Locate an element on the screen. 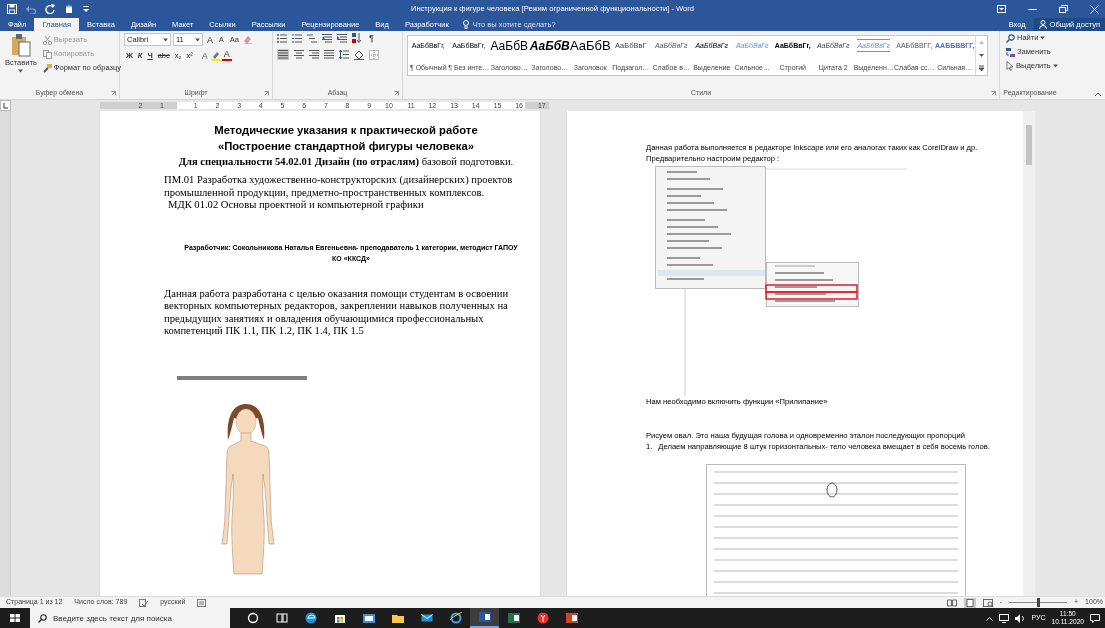 This screenshot has width=1105, height=628. read-mode-icon is located at coordinates (951, 602).